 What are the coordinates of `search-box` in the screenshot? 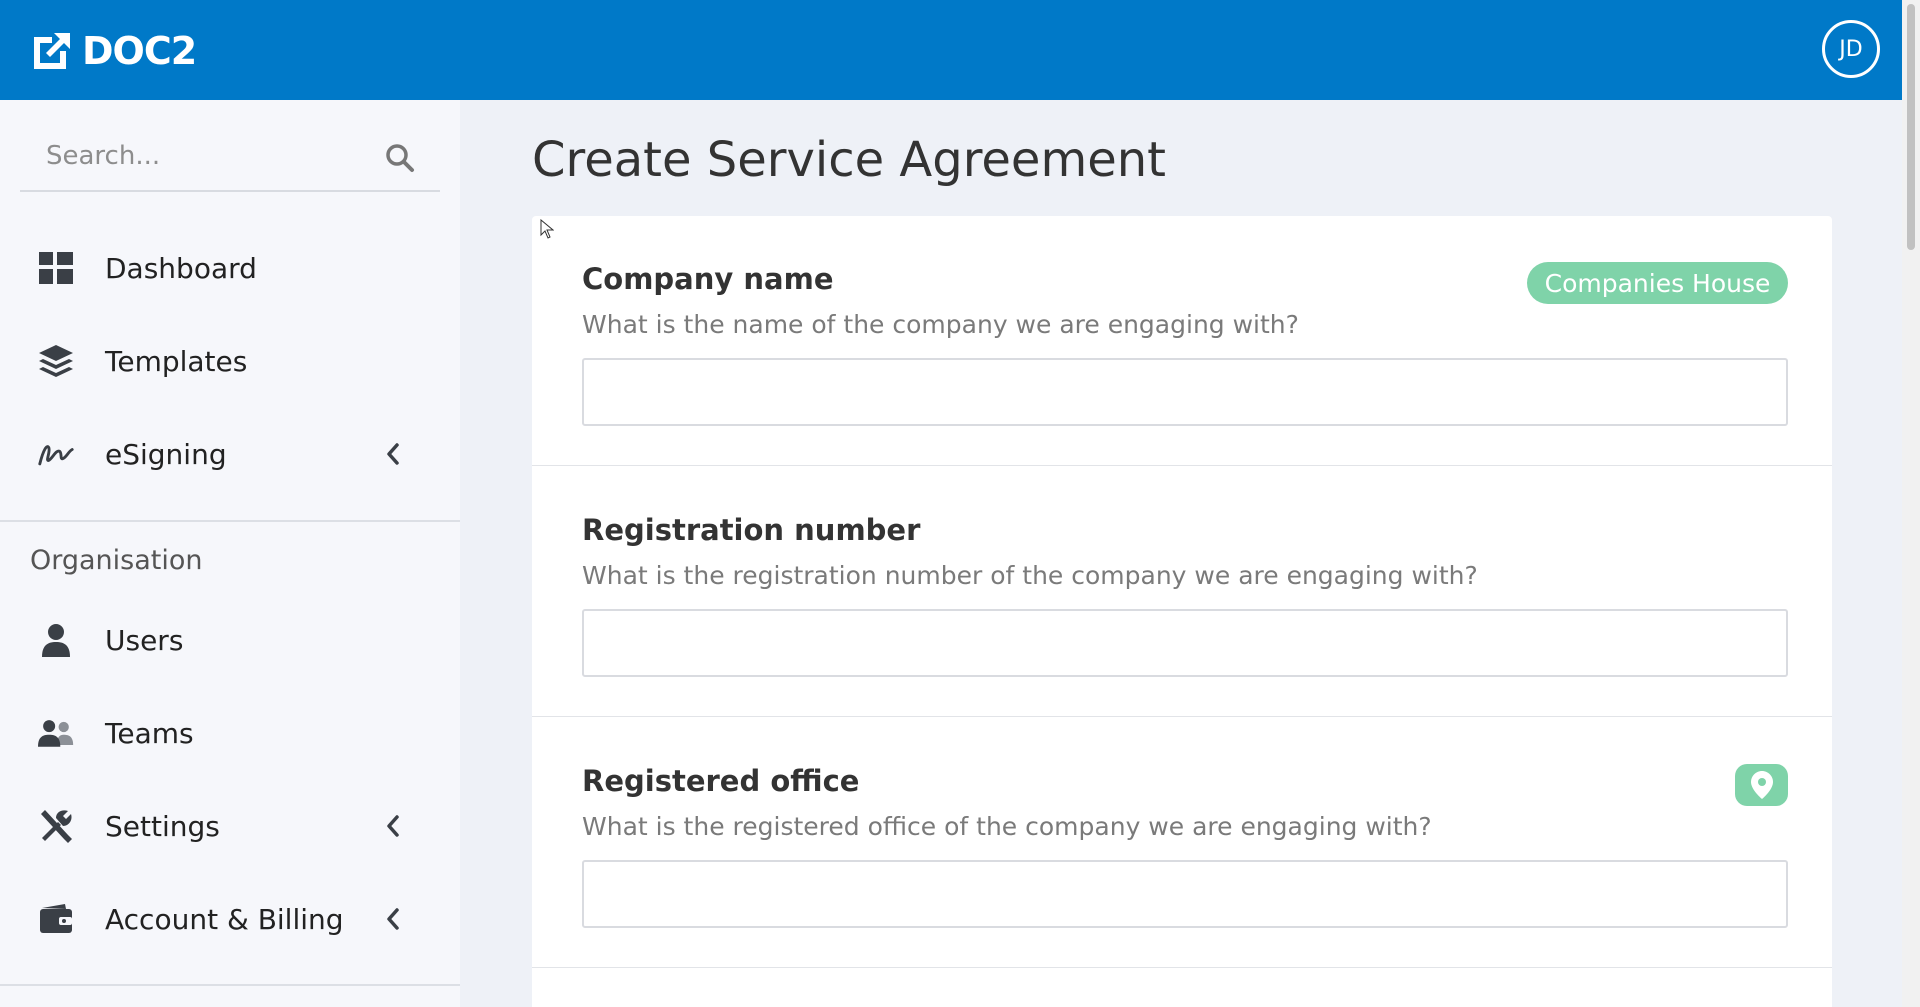 It's located at (230, 157).